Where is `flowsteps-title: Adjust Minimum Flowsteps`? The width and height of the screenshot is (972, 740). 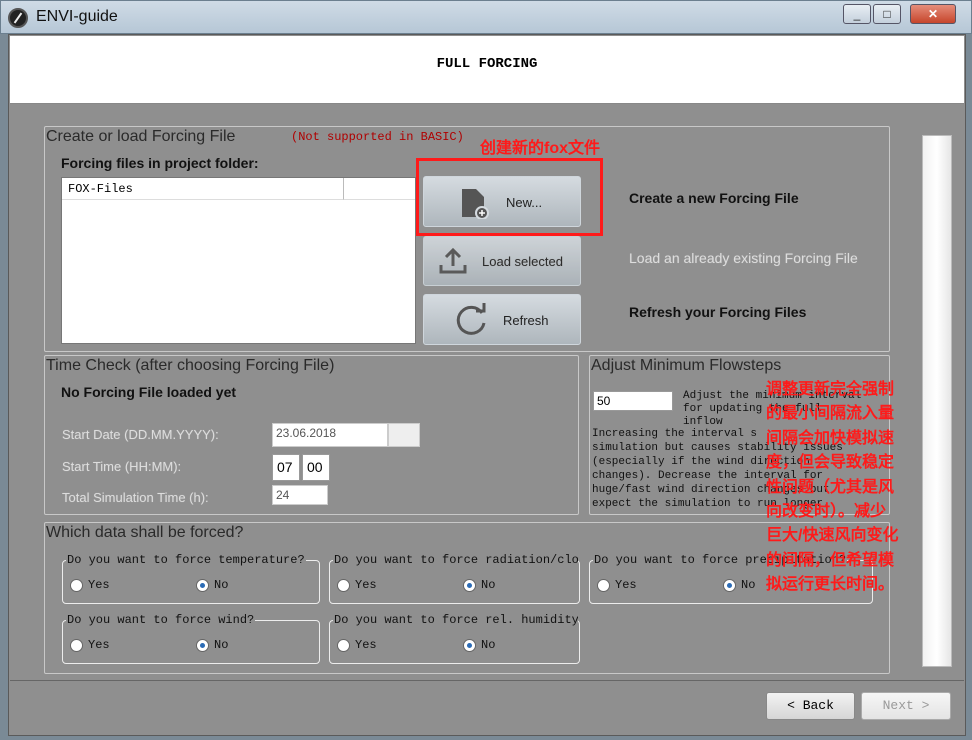 flowsteps-title: Adjust Minimum Flowsteps is located at coordinates (686, 365).